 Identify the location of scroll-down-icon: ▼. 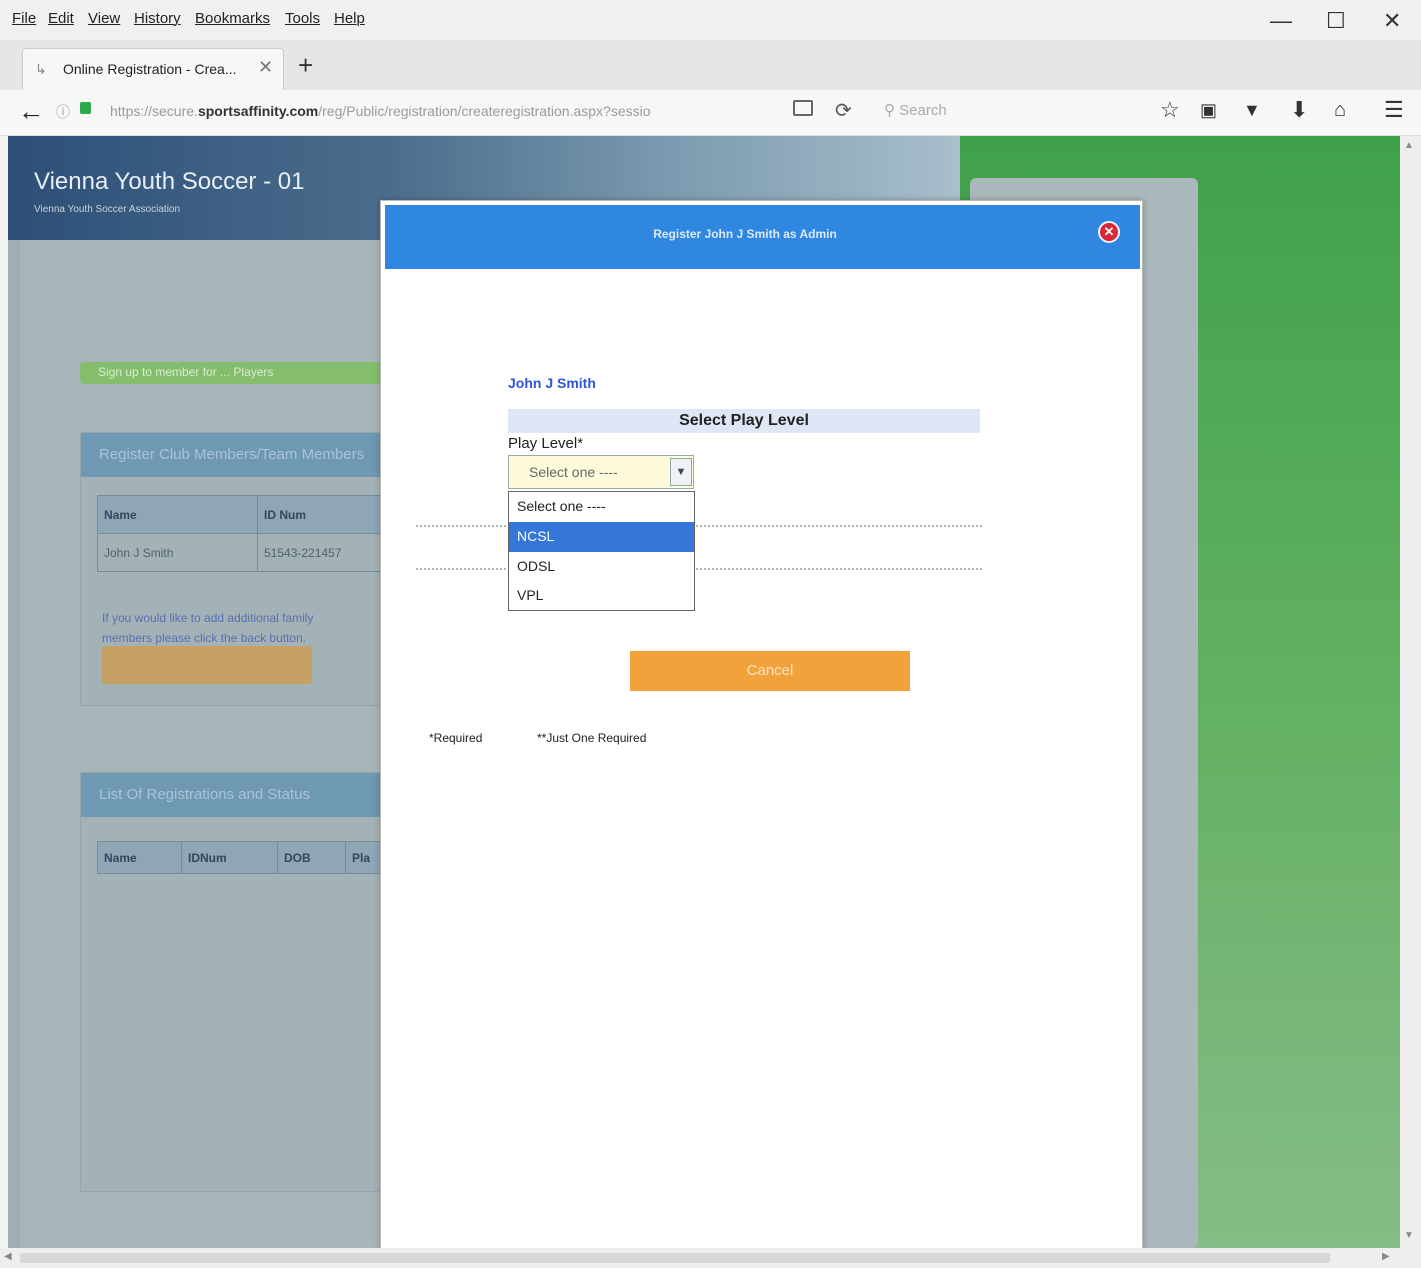
(1409, 1235).